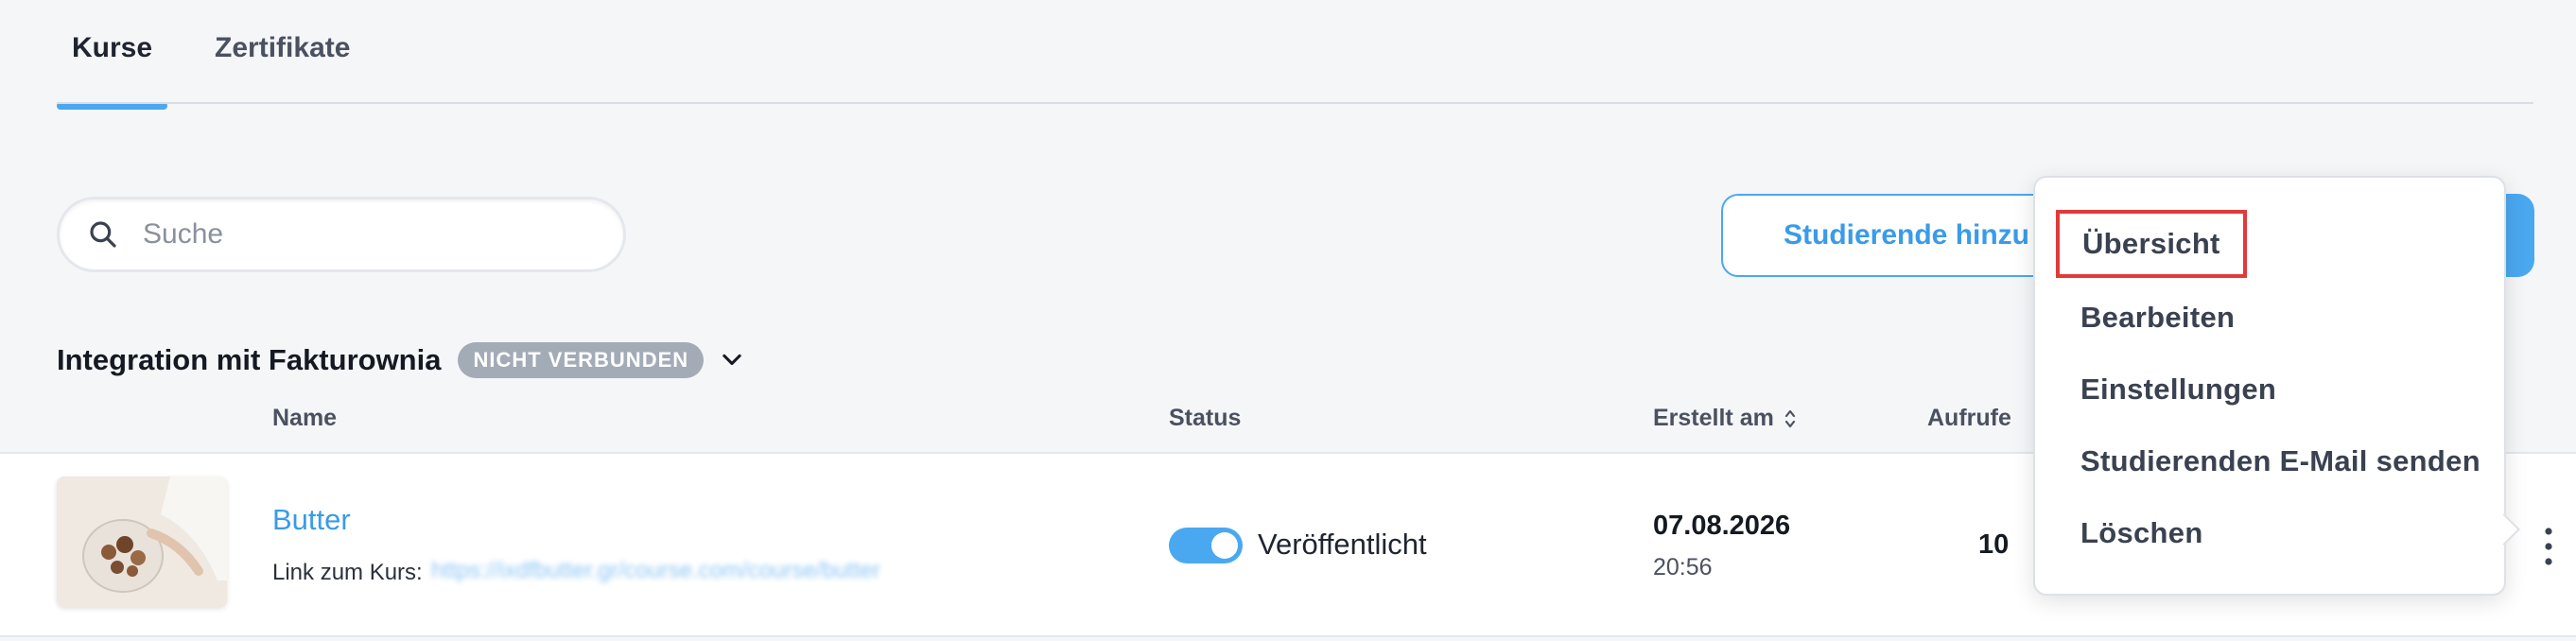 Image resolution: width=2576 pixels, height=641 pixels. I want to click on column-header-created-label: Erstellt am, so click(1713, 418).